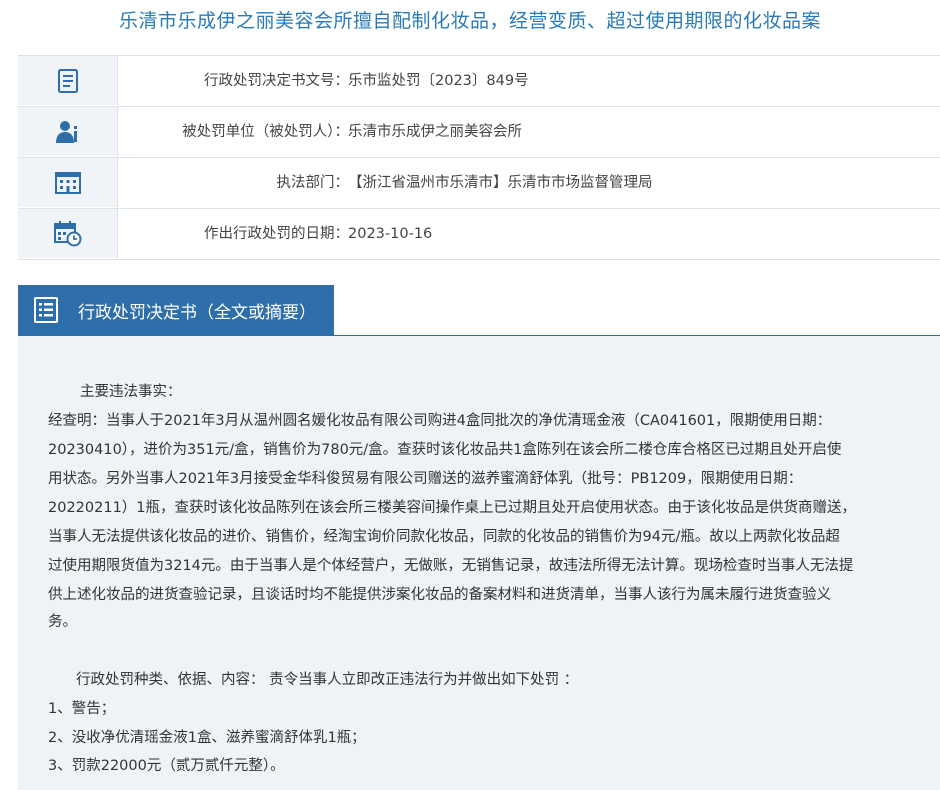  I want to click on info-row-party: 被处罚单位（被处罚人）： 乐清市乐成伊之丽美容会所, so click(479, 132).